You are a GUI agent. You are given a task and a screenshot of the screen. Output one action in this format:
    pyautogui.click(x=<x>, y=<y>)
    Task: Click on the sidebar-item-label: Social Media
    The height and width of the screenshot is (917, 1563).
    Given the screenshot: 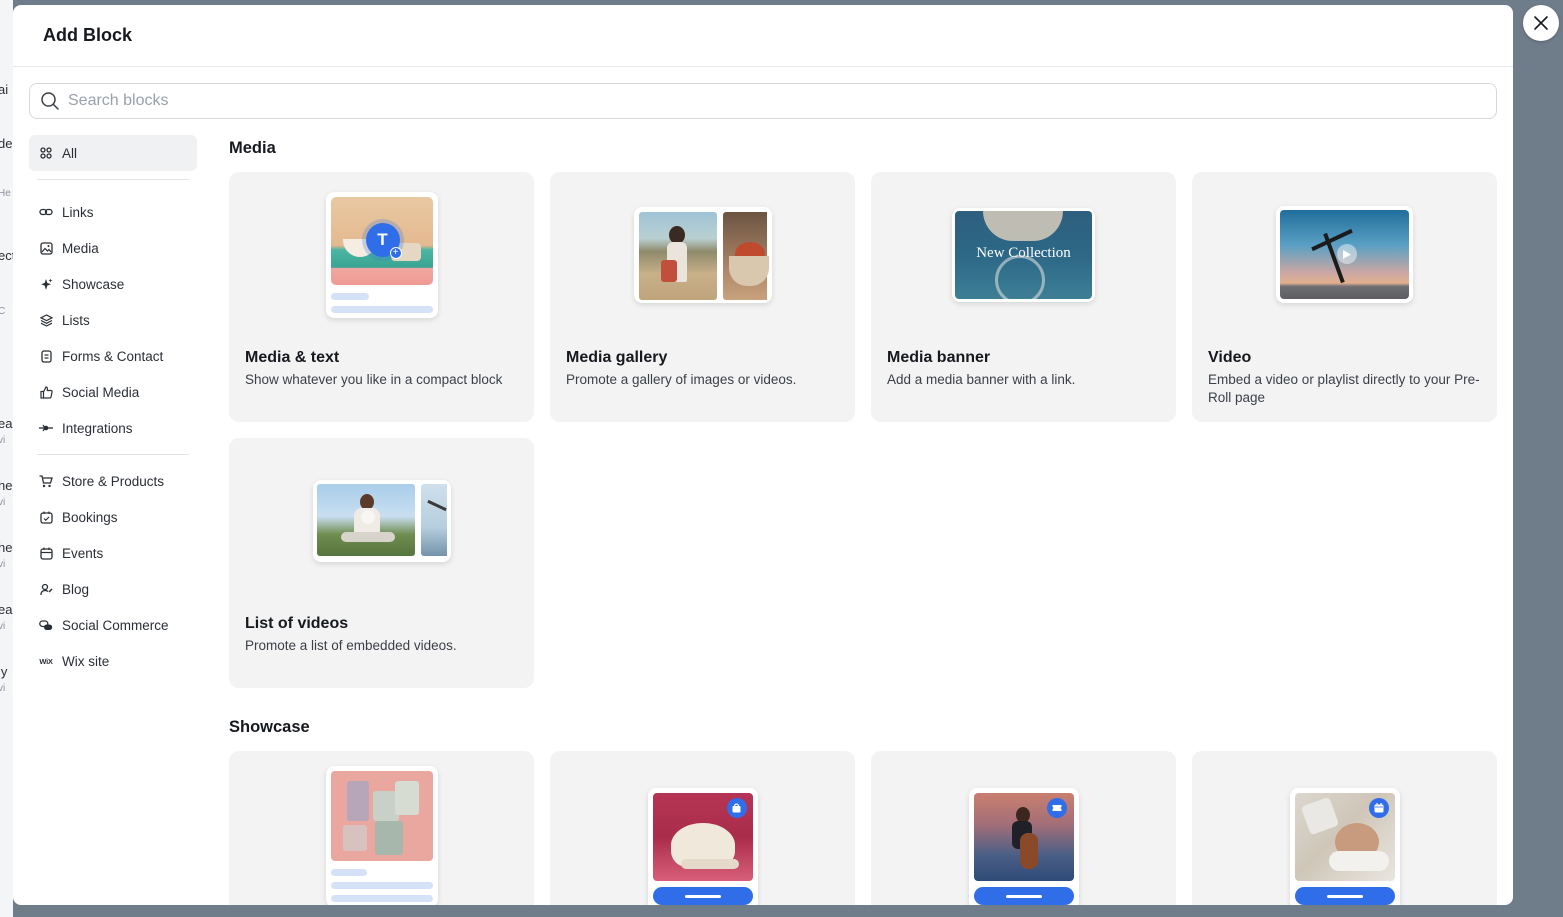 What is the action you would take?
    pyautogui.click(x=101, y=392)
    